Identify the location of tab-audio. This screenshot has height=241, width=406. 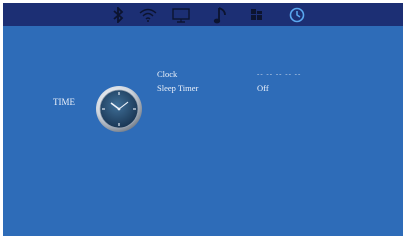
(220, 15).